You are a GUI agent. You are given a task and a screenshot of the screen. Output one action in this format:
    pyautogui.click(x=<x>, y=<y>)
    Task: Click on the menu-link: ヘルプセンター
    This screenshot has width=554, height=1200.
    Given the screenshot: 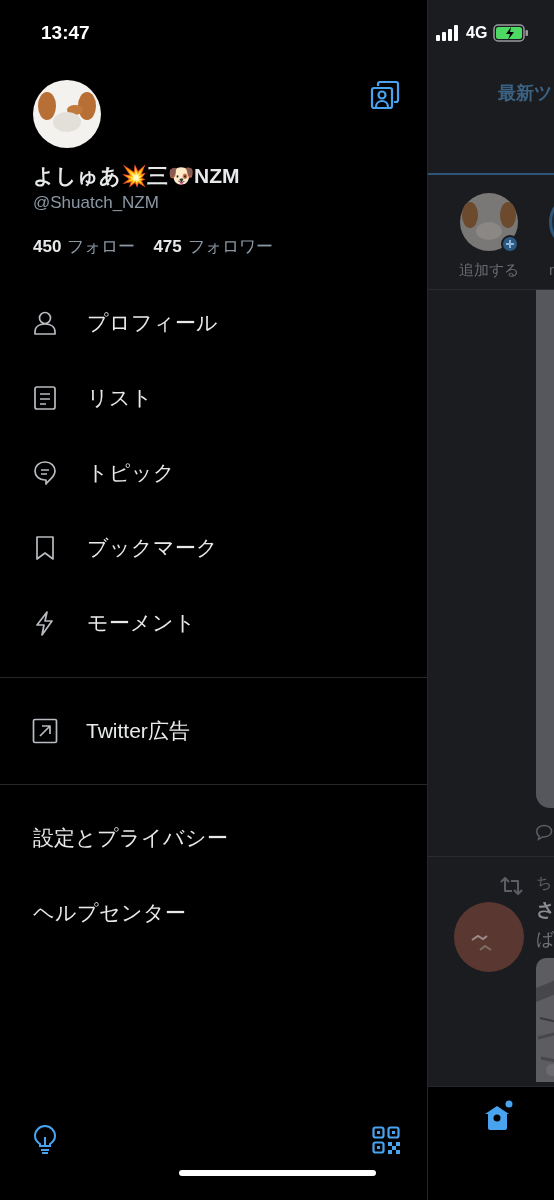 What is the action you would take?
    pyautogui.click(x=96, y=912)
    